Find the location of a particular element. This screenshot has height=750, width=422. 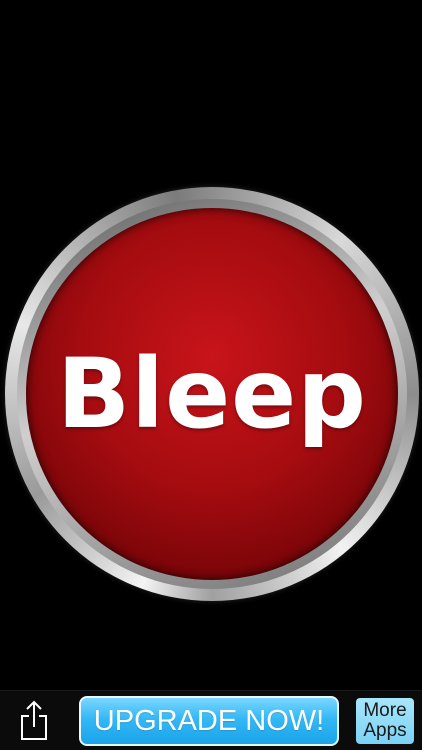

share-icon is located at coordinates (34, 720).